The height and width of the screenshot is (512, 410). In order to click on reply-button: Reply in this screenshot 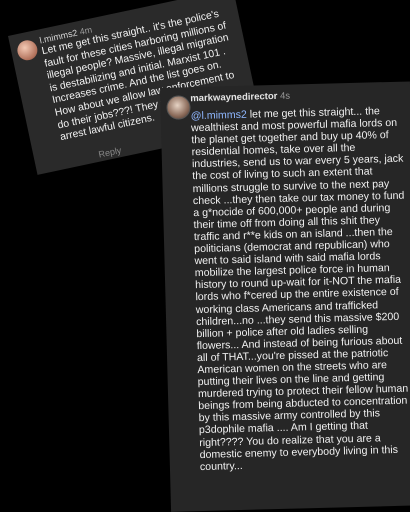, I will do `click(110, 152)`.